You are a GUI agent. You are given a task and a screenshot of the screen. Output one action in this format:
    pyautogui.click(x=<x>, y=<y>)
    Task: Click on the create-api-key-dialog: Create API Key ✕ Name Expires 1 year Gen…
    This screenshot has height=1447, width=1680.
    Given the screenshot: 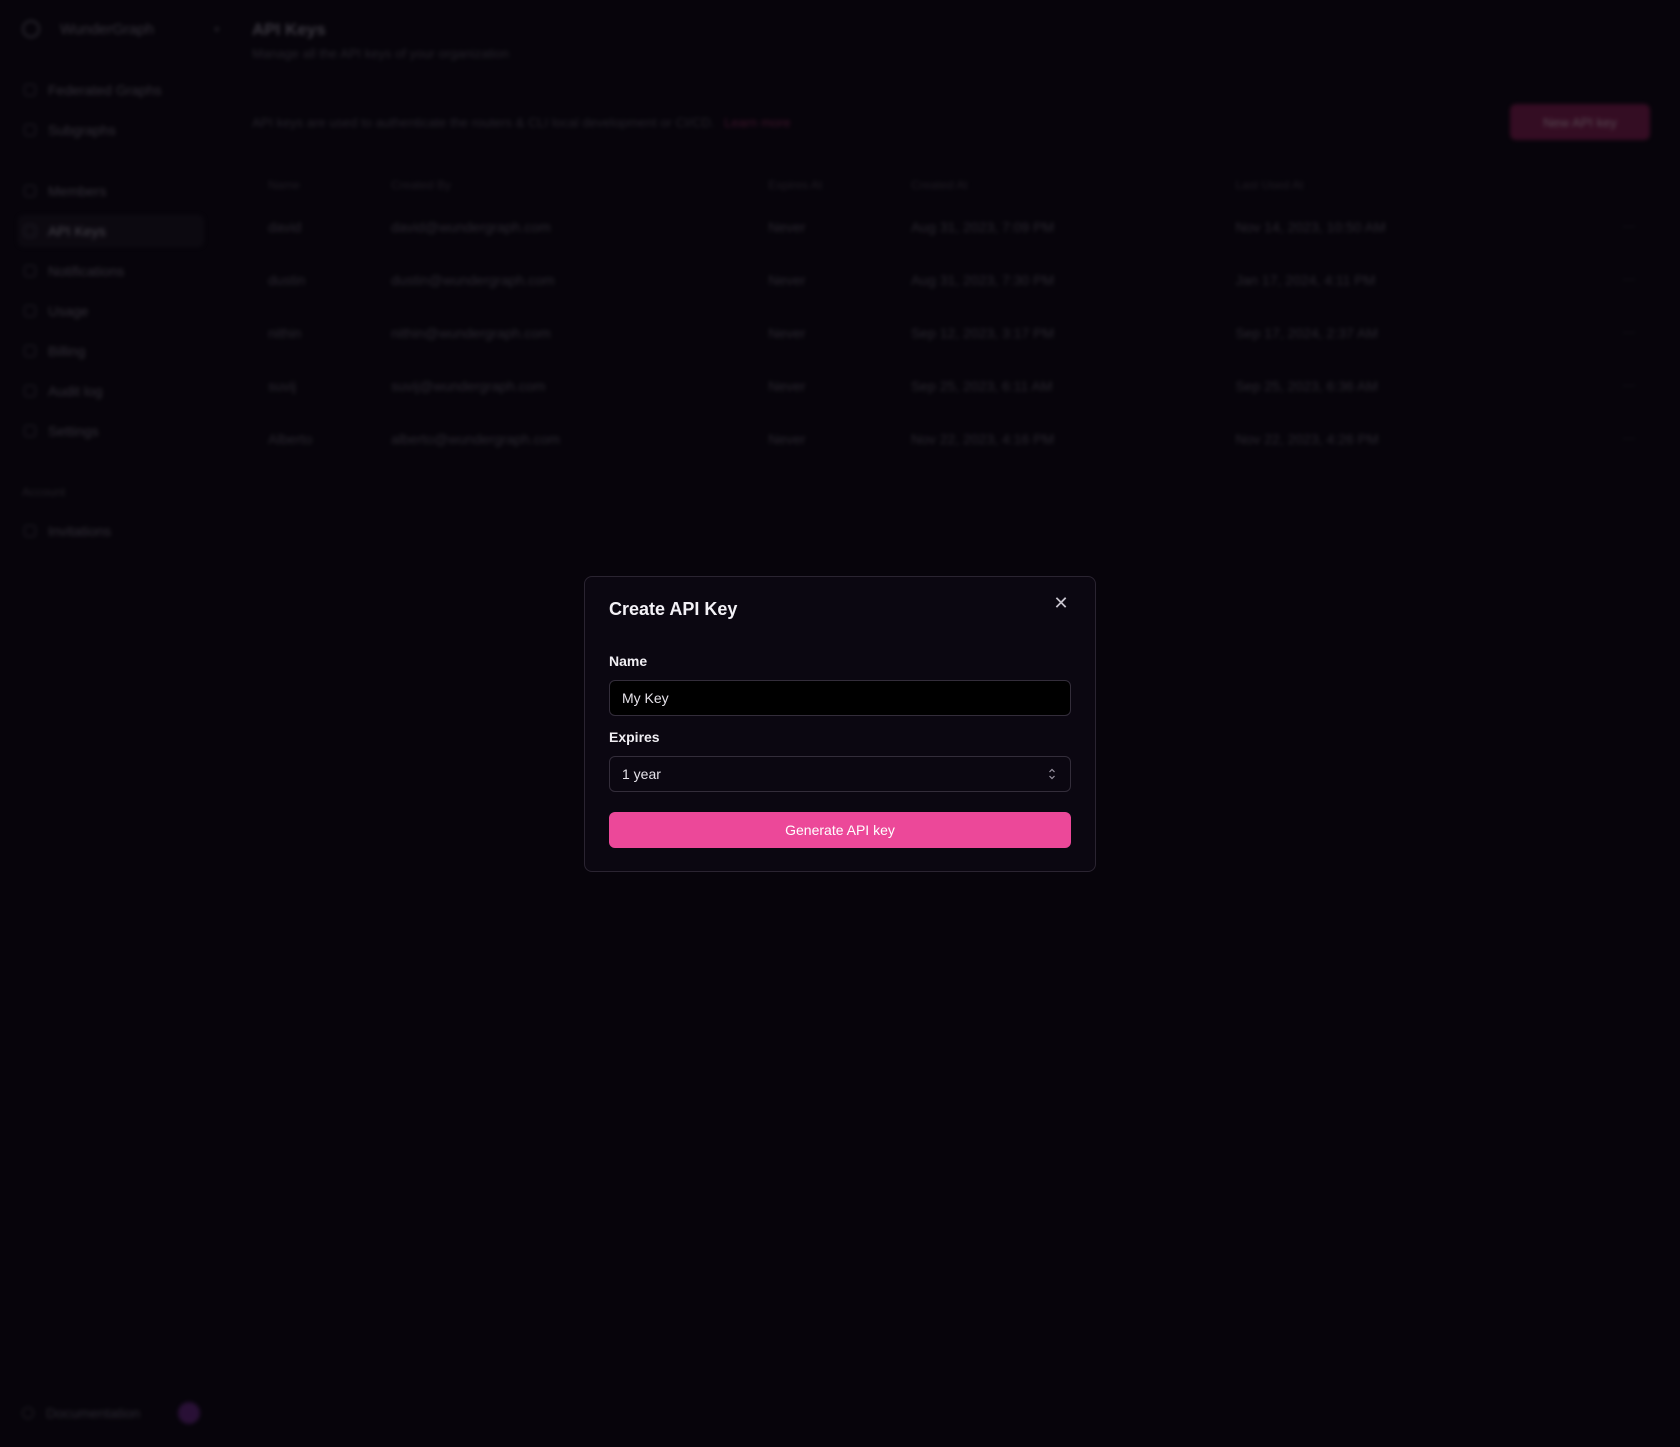 What is the action you would take?
    pyautogui.click(x=840, y=724)
    